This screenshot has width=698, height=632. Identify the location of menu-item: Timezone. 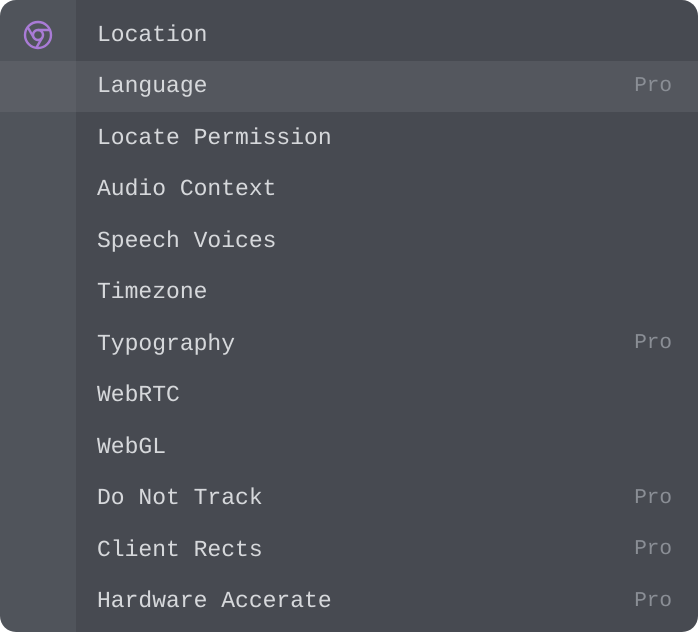
(349, 292).